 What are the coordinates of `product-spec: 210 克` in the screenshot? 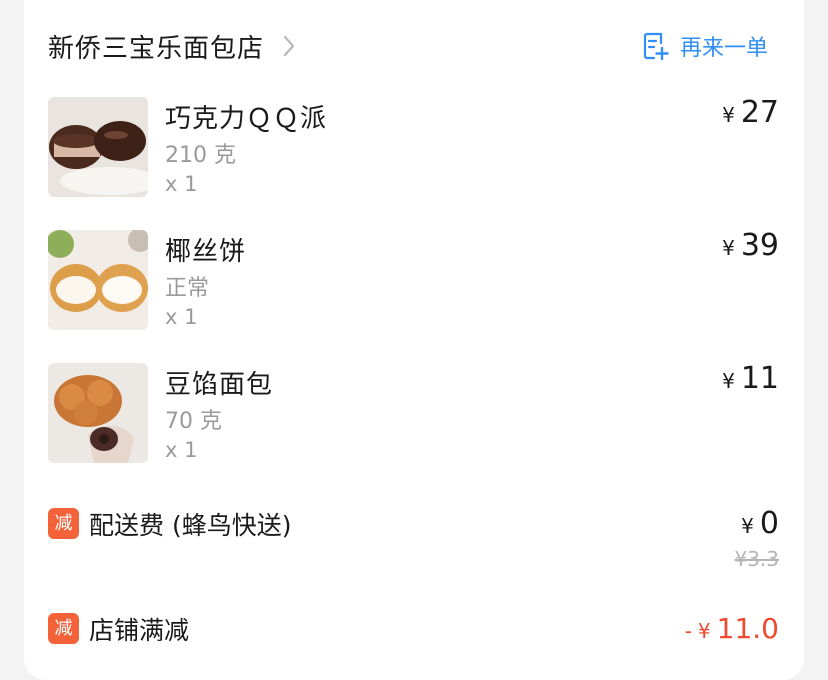 It's located at (200, 155).